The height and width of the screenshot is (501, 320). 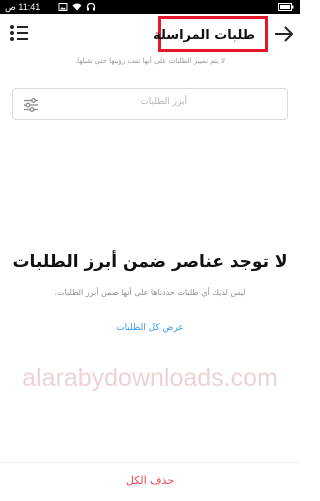 I want to click on list-menu-icon, so click(x=19, y=33).